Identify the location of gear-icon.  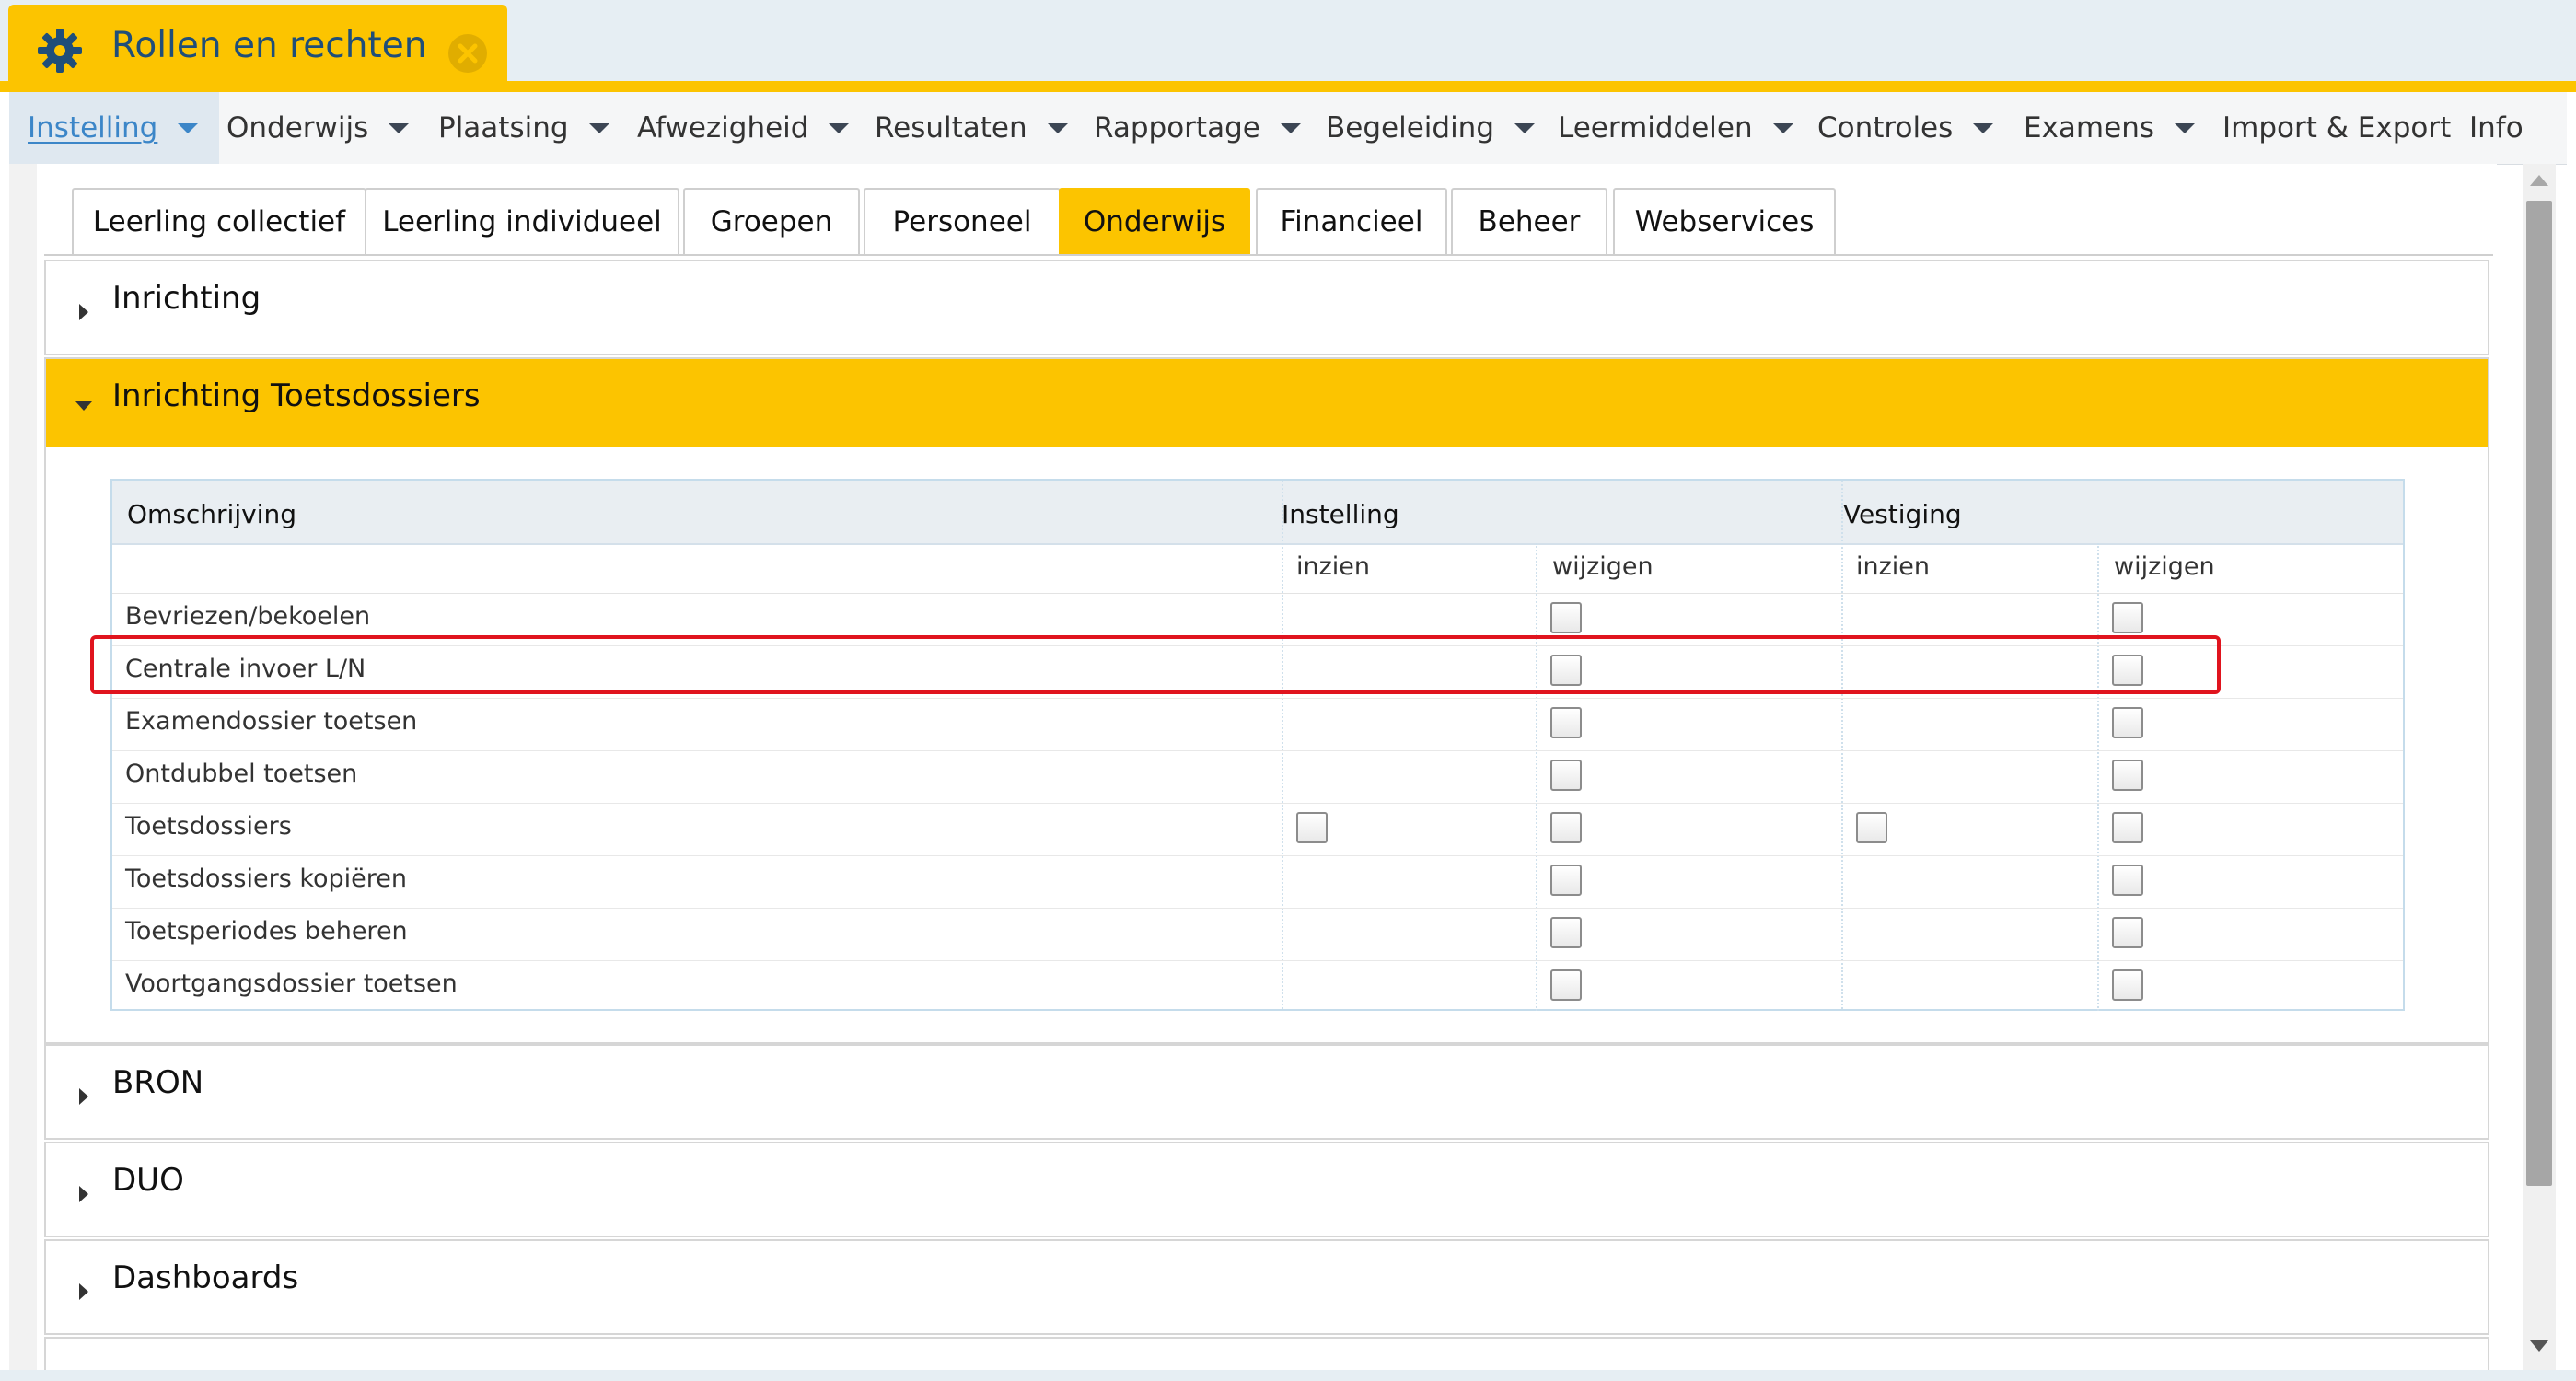
(60, 51).